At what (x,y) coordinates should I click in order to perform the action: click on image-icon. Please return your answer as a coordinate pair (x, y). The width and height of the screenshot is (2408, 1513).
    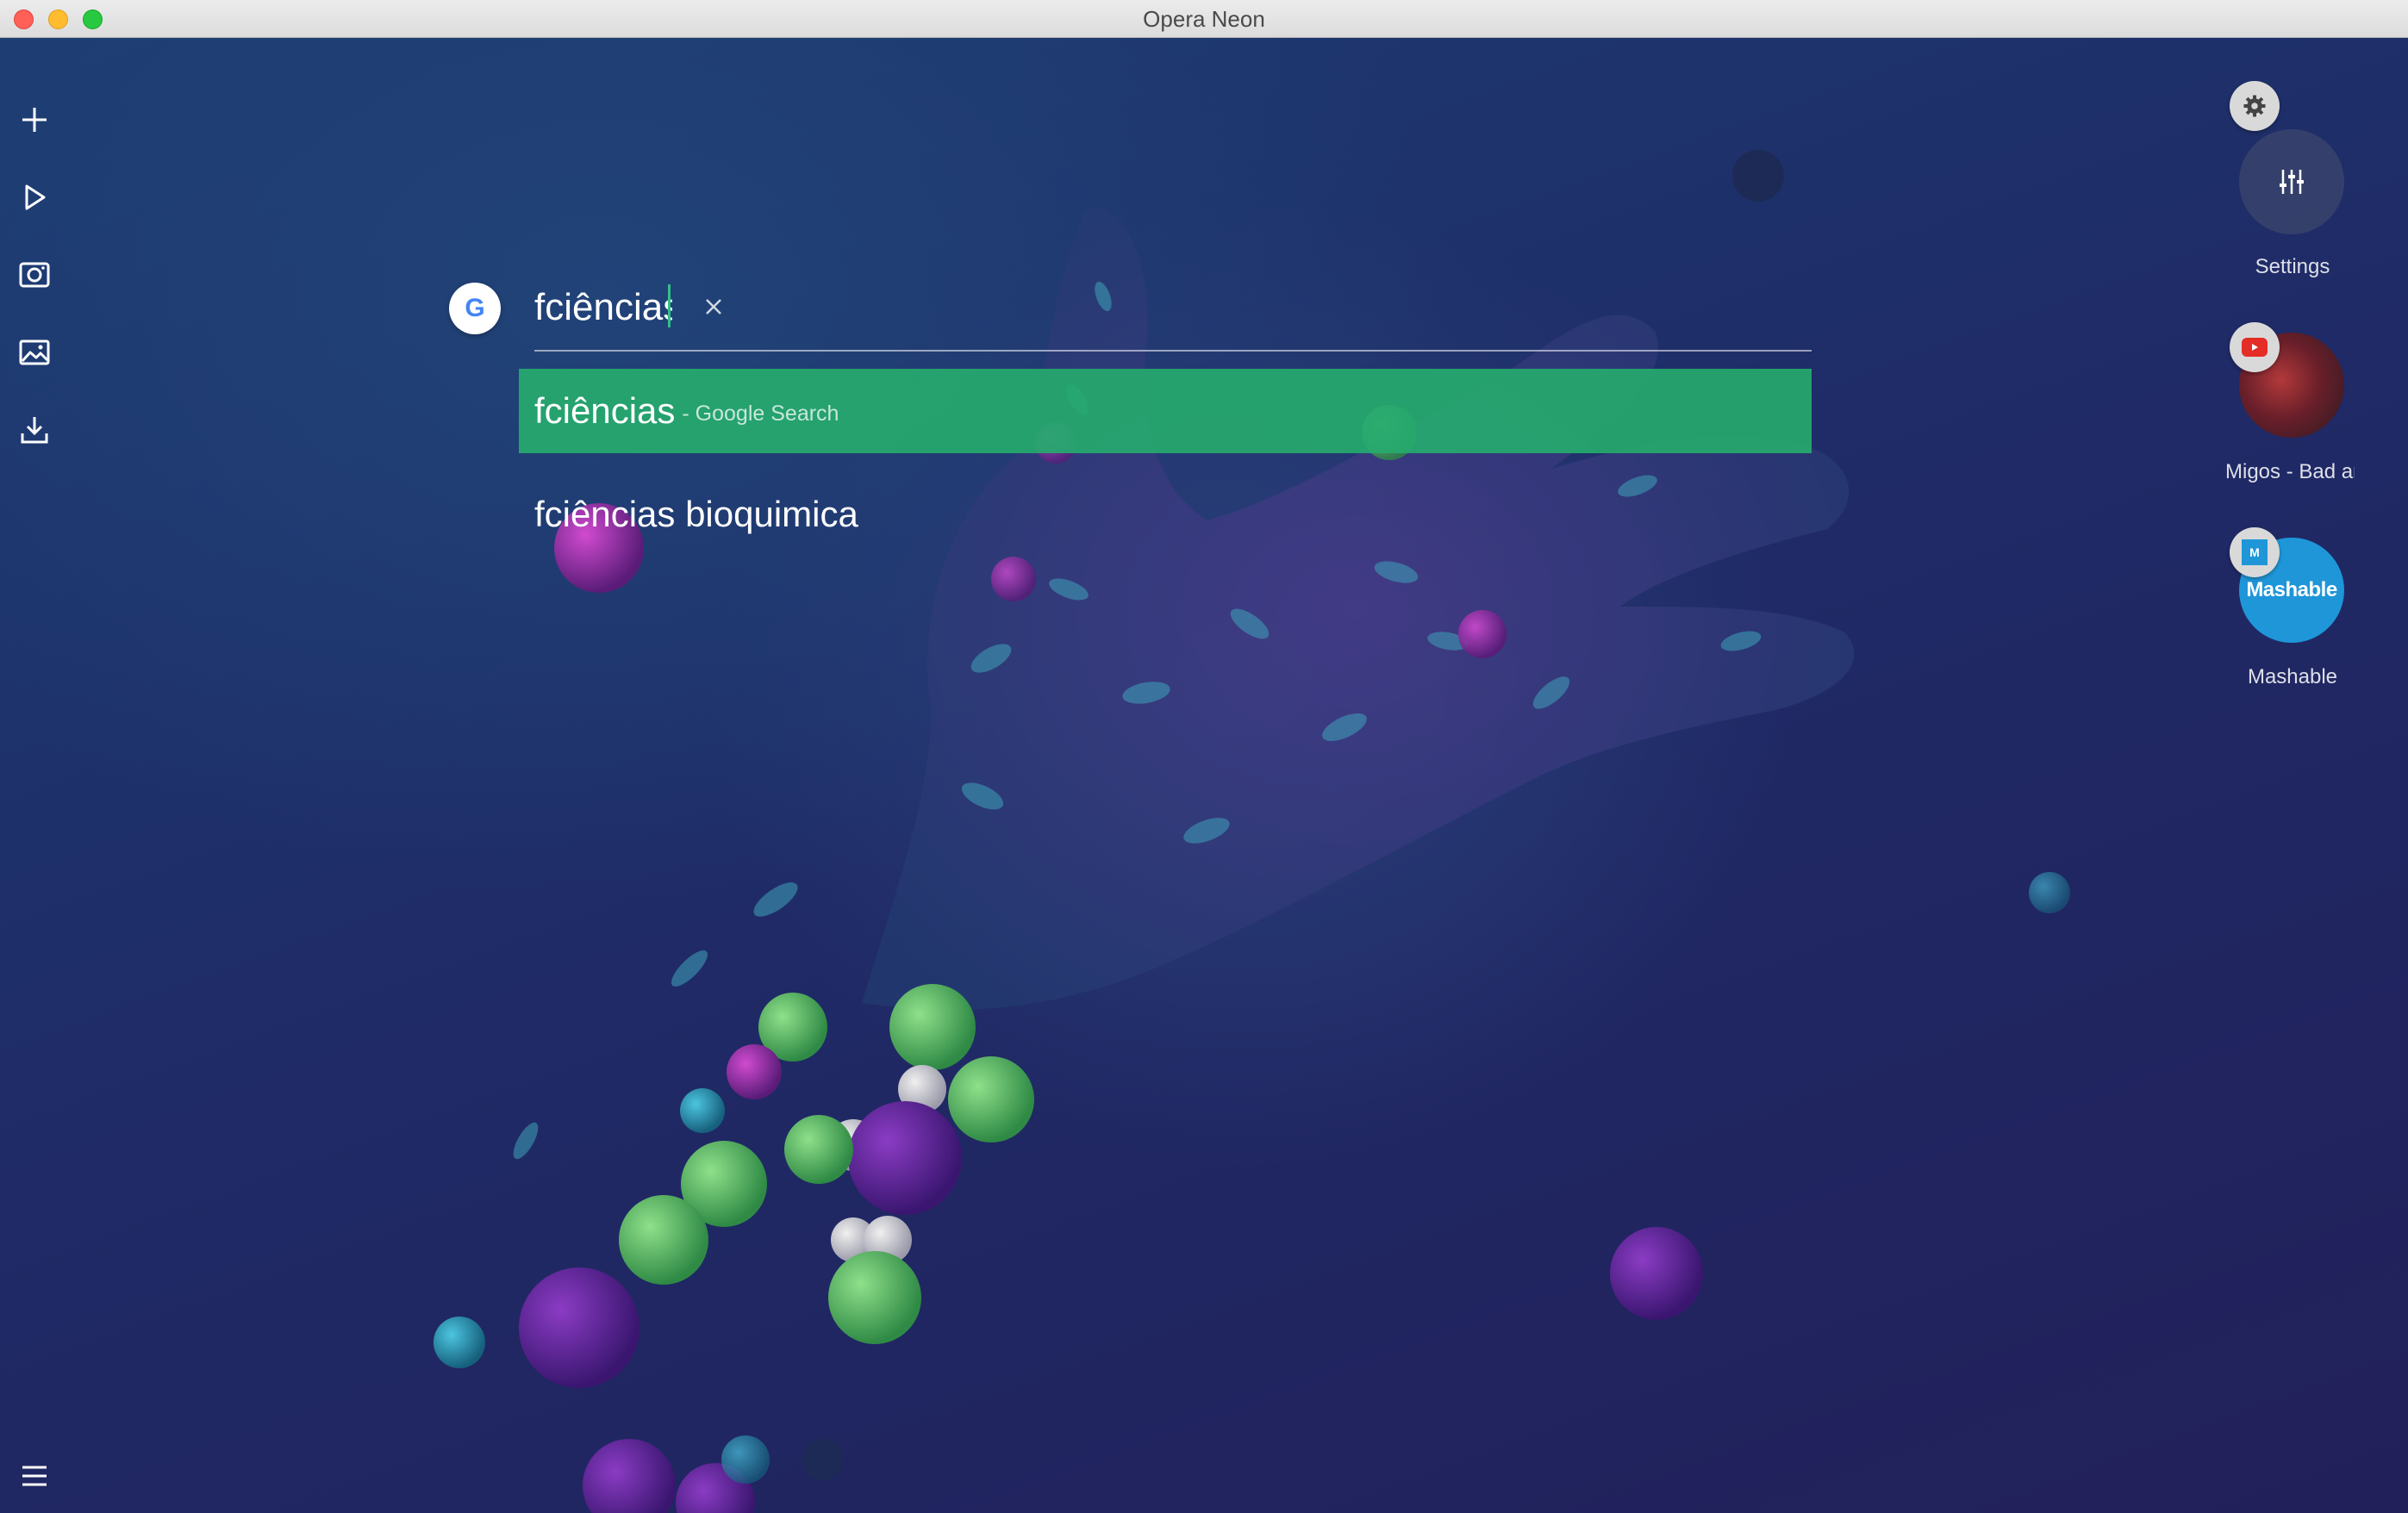
    Looking at the image, I should click on (34, 352).